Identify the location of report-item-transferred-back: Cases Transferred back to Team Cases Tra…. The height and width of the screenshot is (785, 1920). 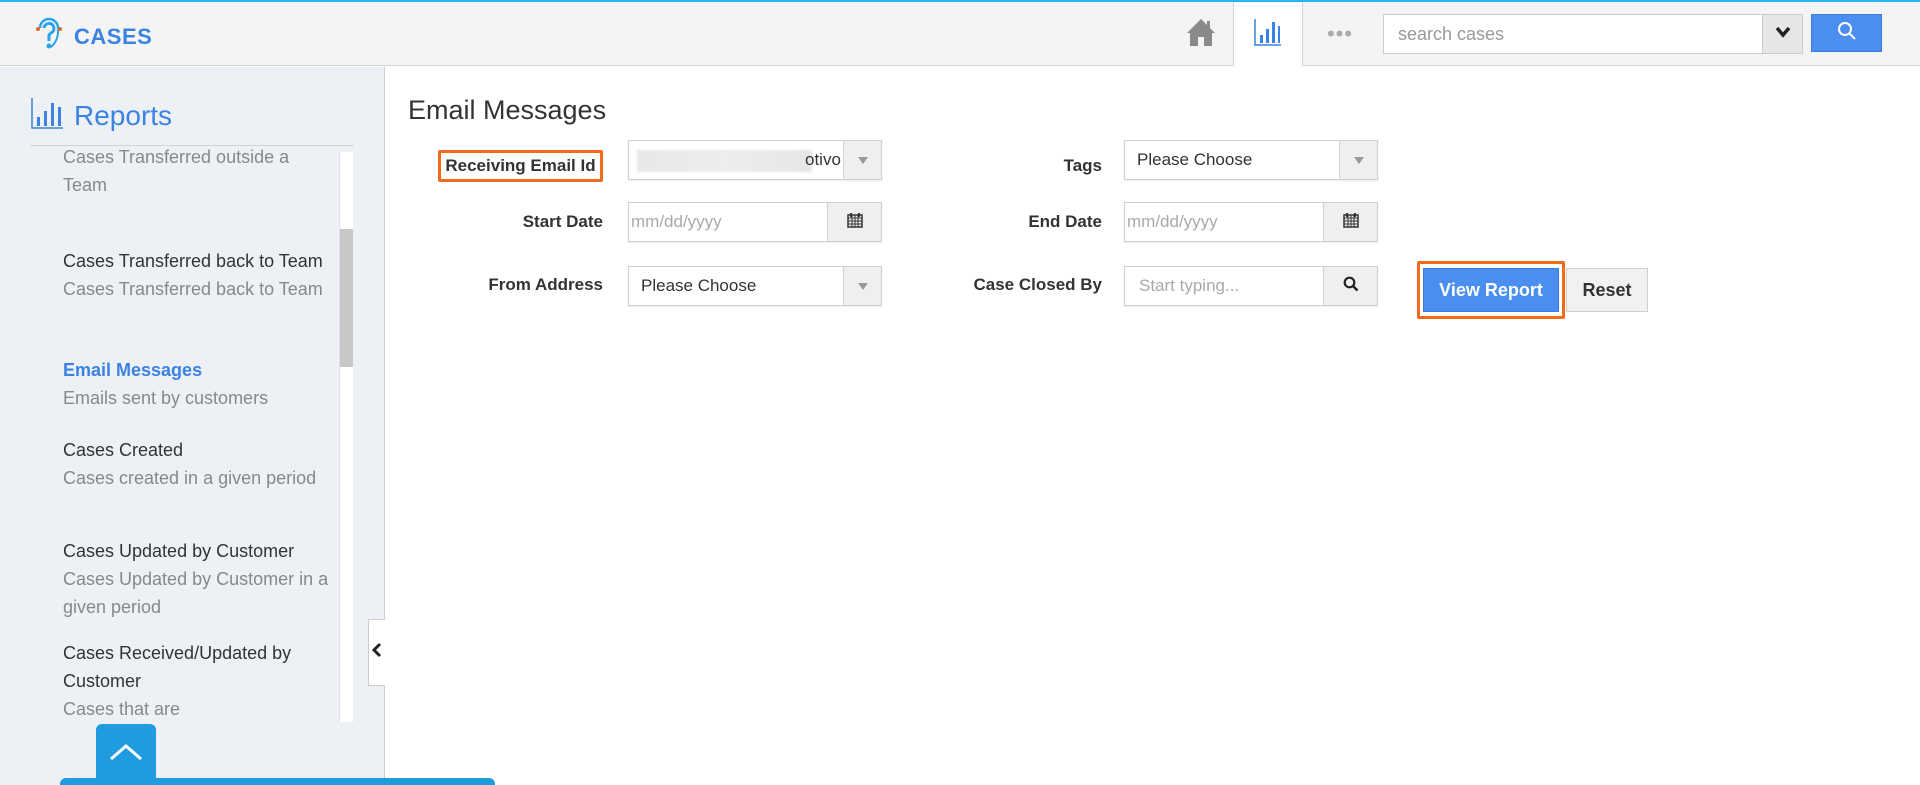
(198, 275).